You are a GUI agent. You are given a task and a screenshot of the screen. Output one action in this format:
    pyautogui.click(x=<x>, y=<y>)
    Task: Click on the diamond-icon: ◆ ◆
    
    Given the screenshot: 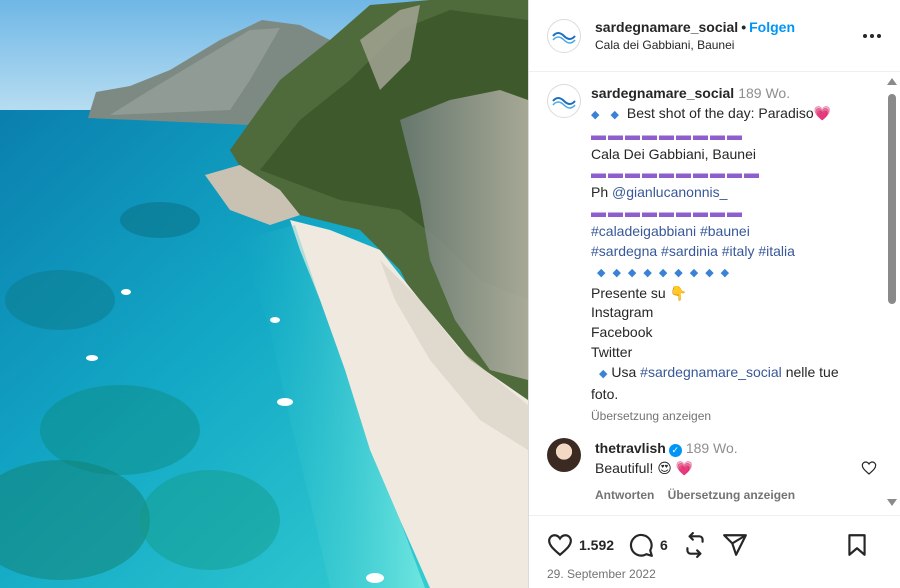 What is the action you would take?
    pyautogui.click(x=607, y=114)
    